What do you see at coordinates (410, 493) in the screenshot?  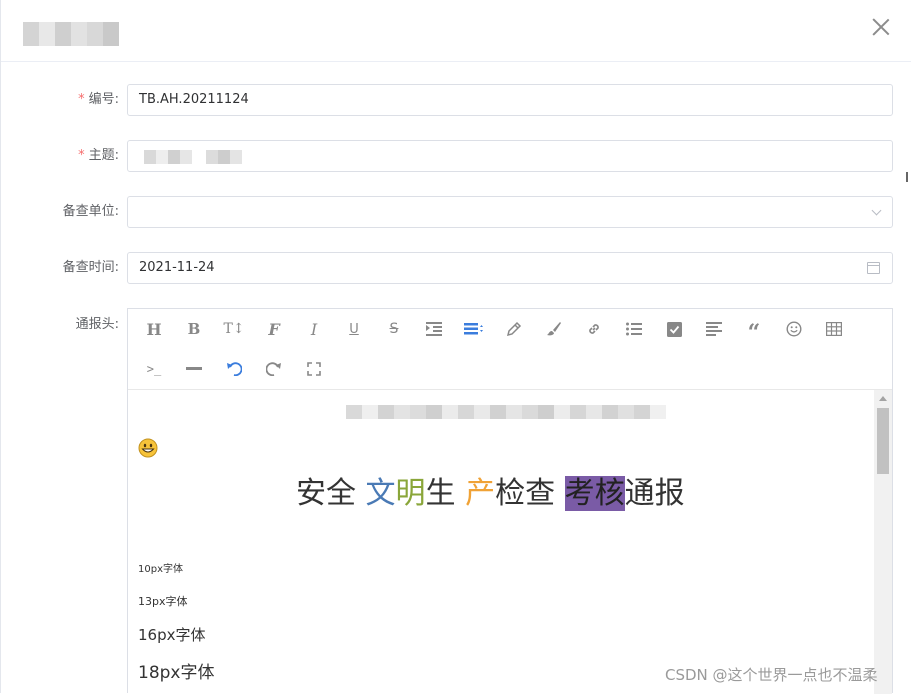 I see `headline-part-green: 明` at bounding box center [410, 493].